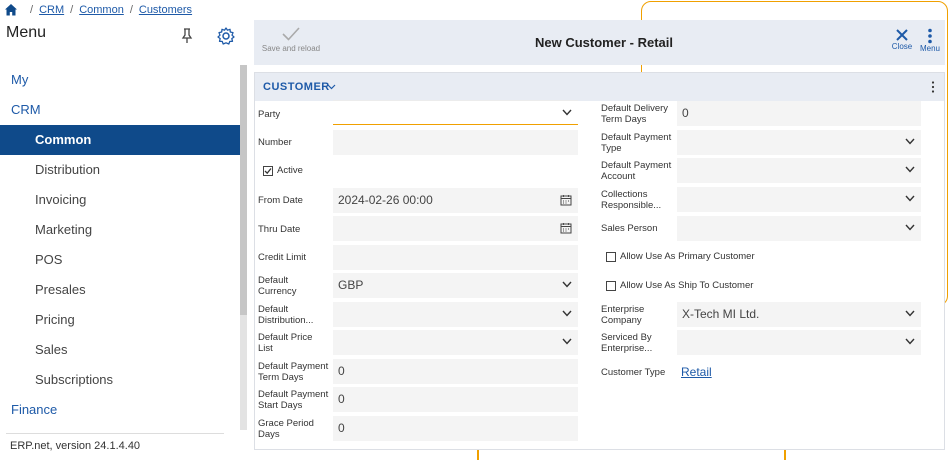 The image size is (950, 460). I want to click on number-input, so click(455, 142).